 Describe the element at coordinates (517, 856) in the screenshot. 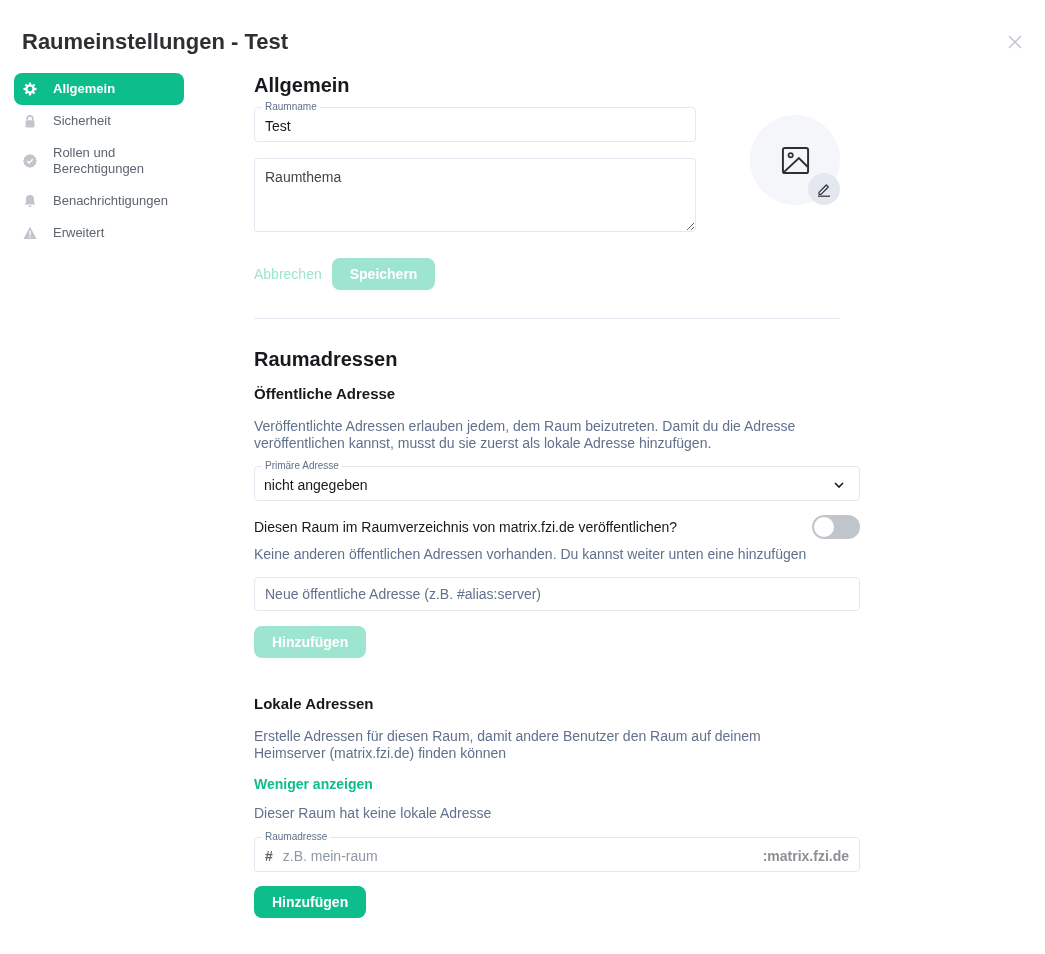

I see `room-address-input: z.B. mein-raum` at that location.